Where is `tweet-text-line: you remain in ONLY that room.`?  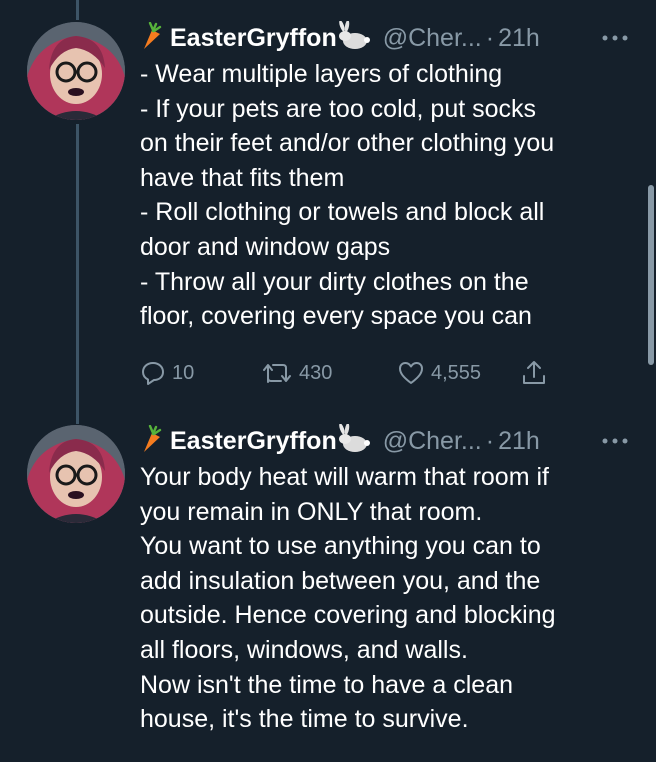
tweet-text-line: you remain in ONLY that room. is located at coordinates (311, 511).